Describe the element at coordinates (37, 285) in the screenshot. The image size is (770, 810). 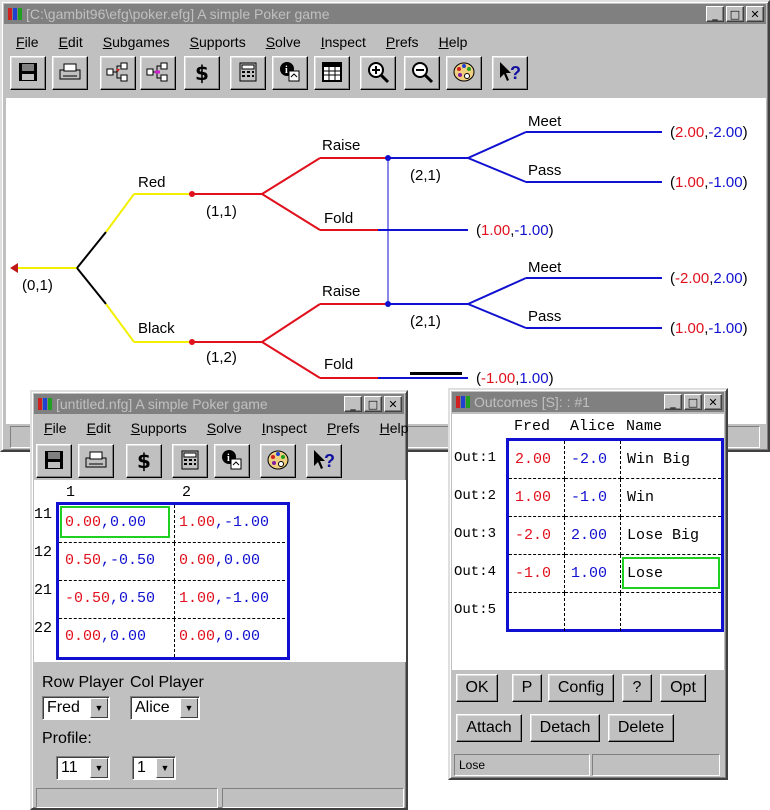
I see `root-label: (0,1)` at that location.